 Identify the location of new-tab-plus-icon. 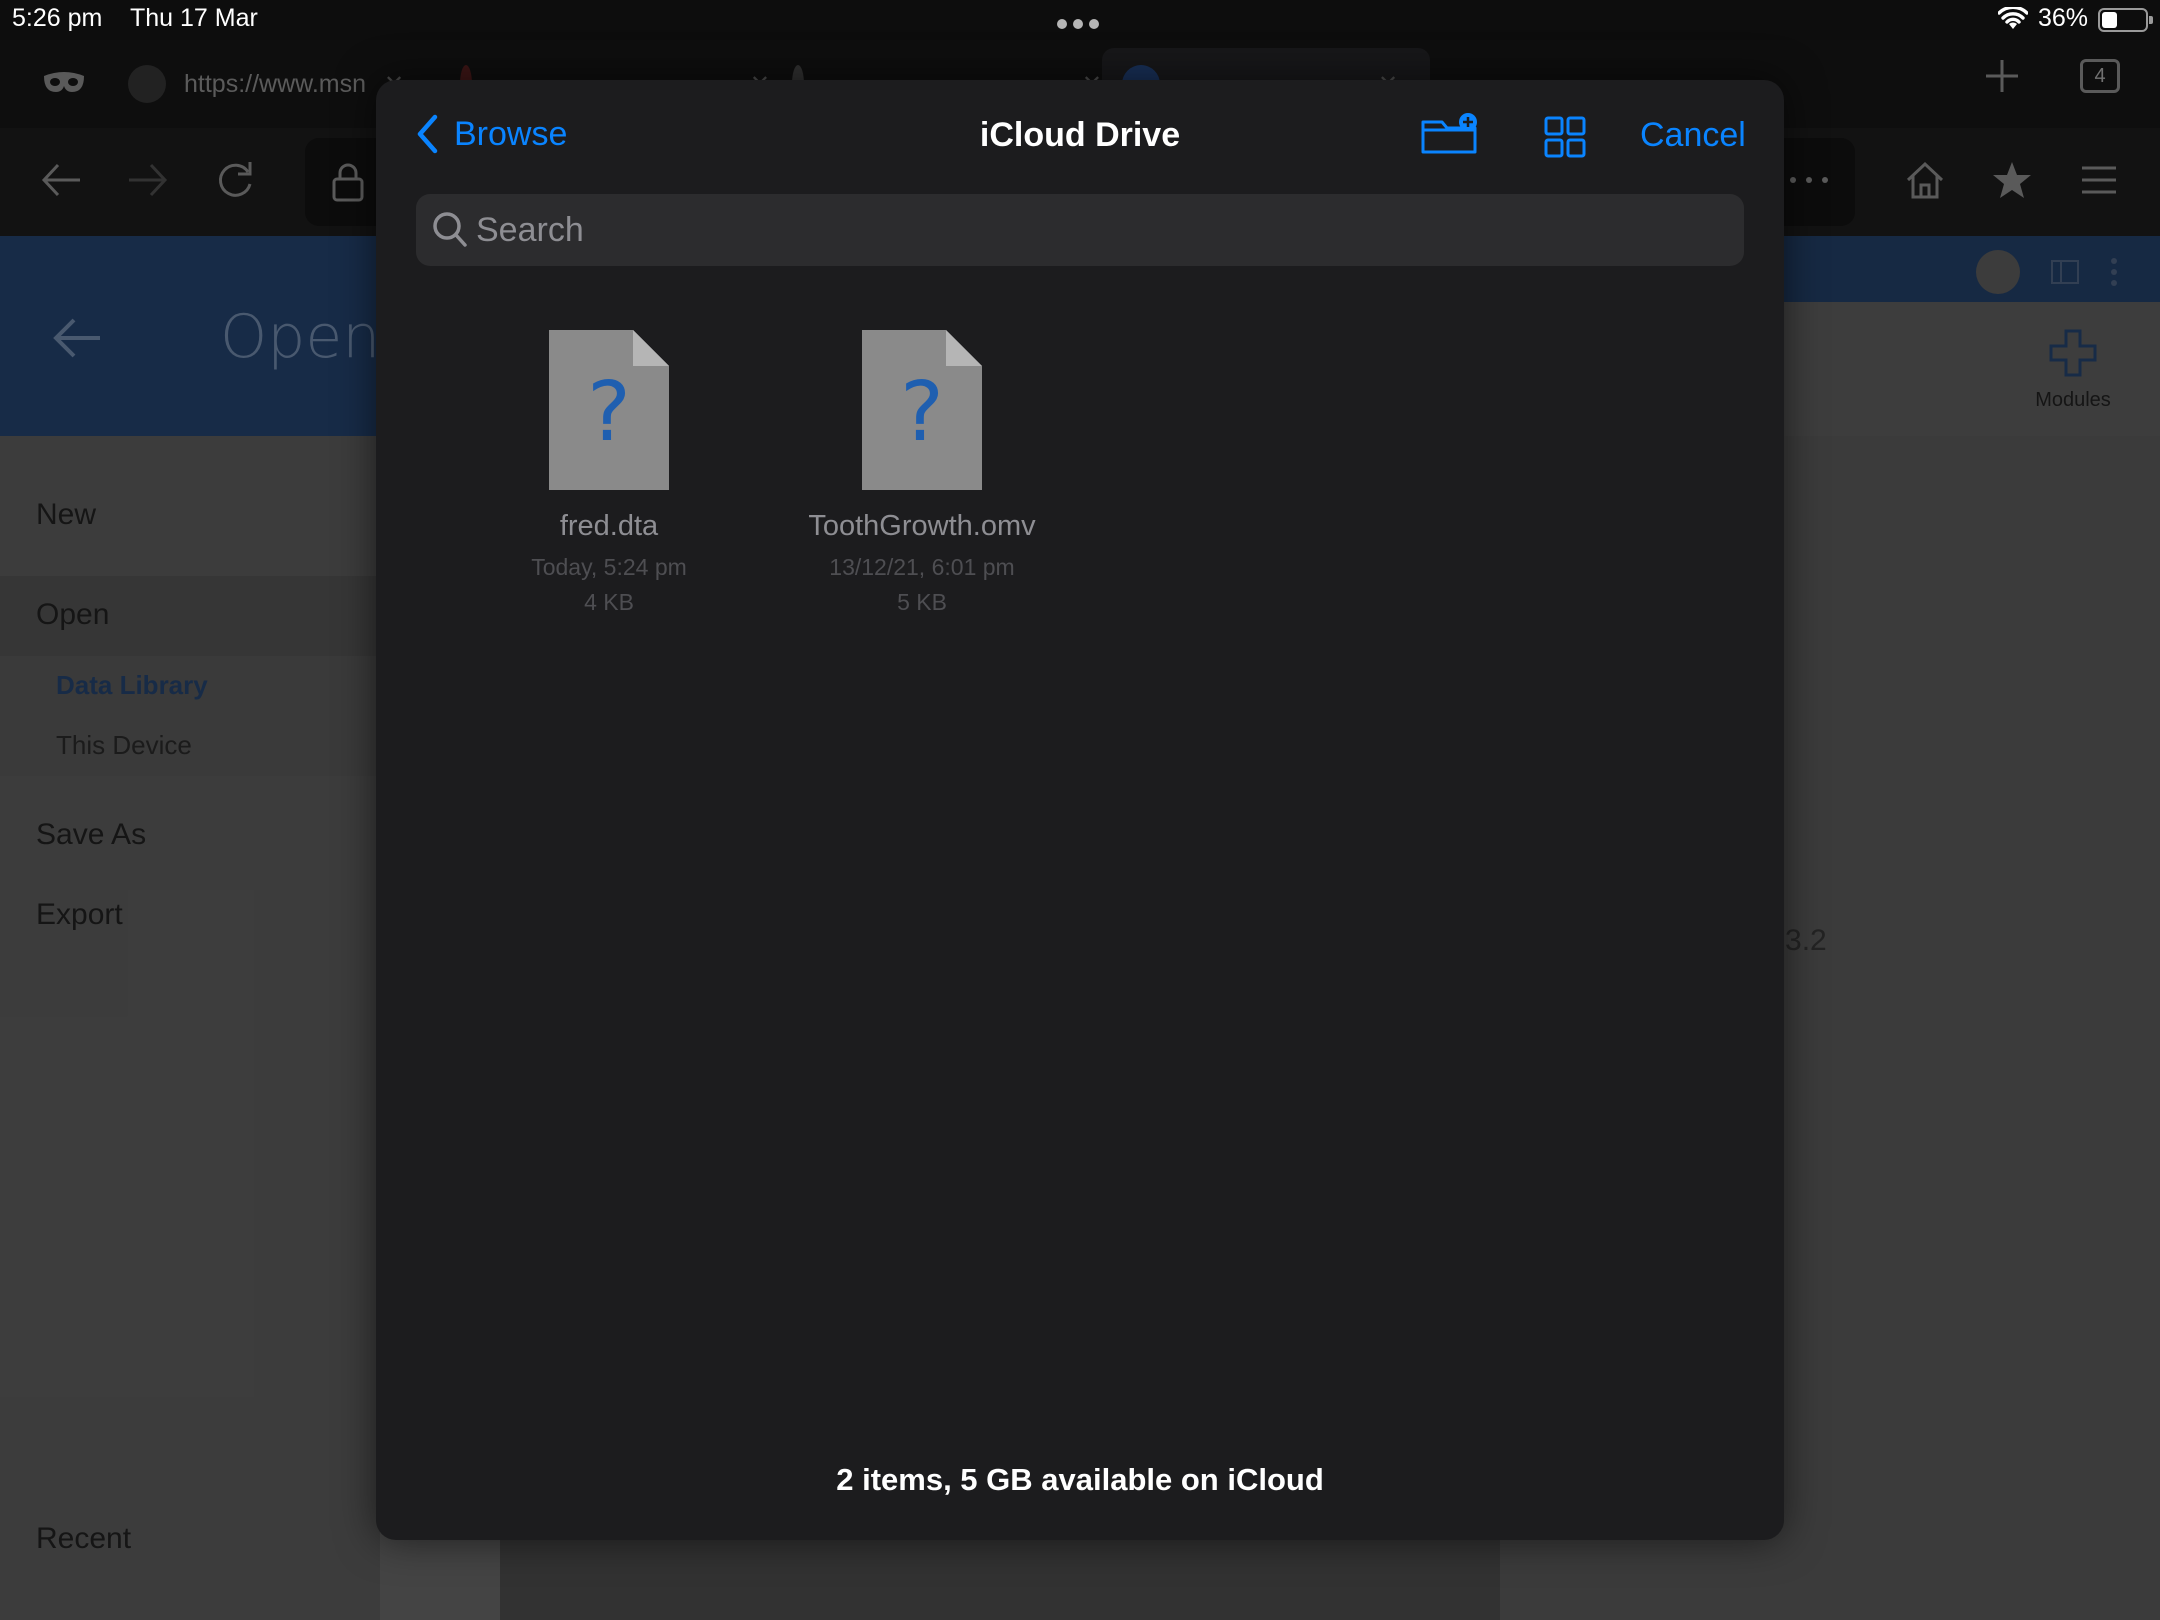
(2002, 76).